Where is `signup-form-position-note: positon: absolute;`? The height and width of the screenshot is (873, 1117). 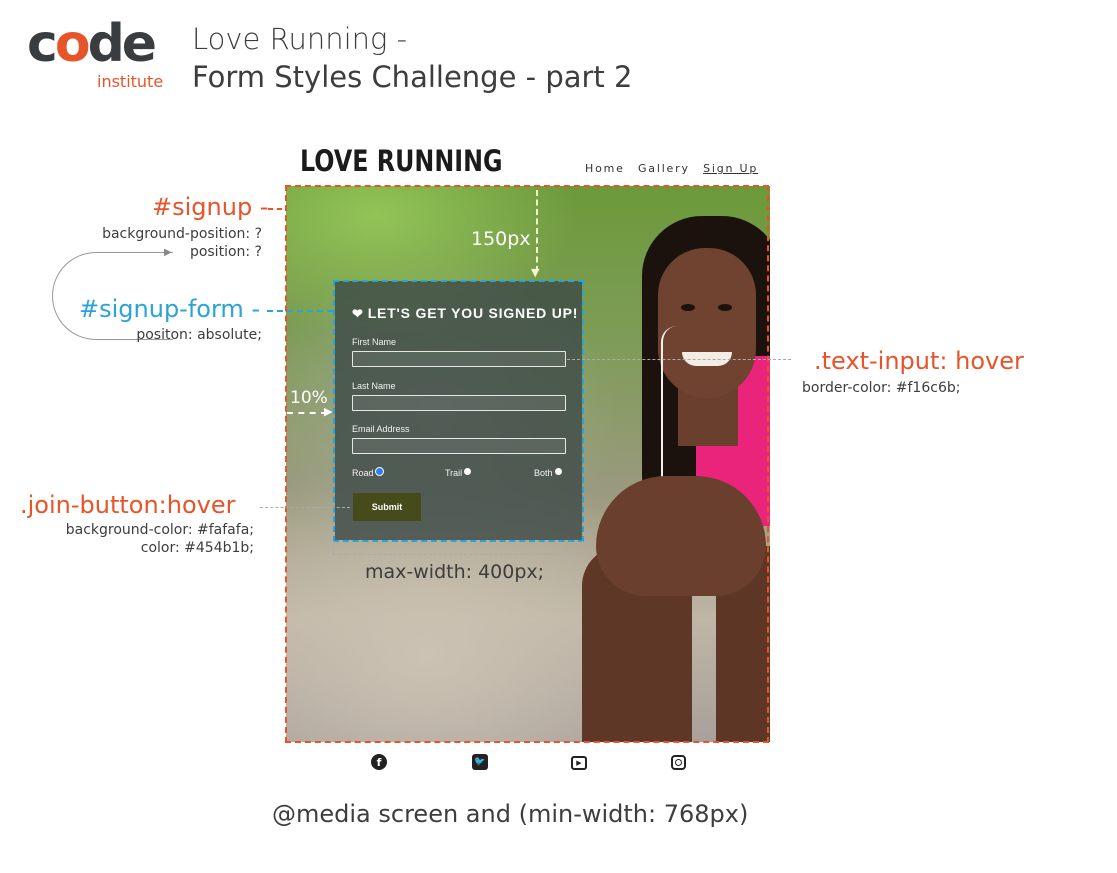
signup-form-position-note: positon: absolute; is located at coordinates (199, 335).